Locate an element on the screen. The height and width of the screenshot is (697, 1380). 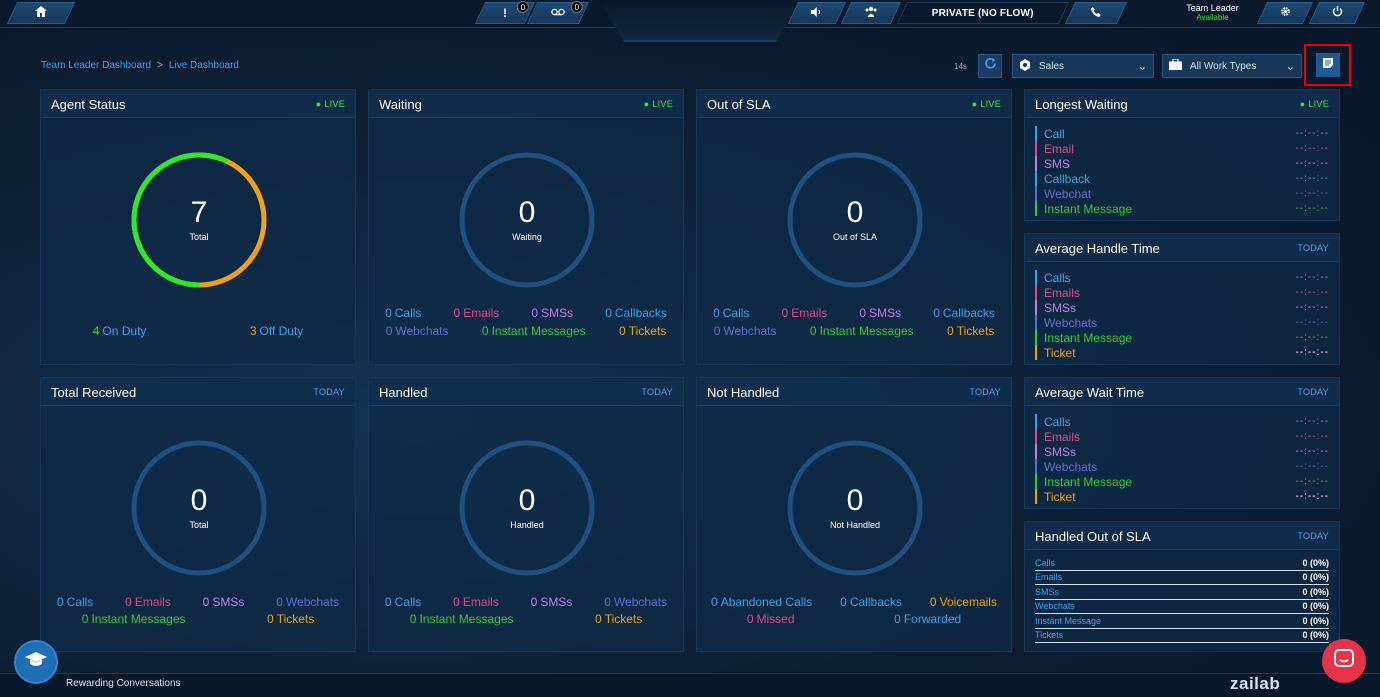
sla-row: Instant Message 0 (0%) is located at coordinates (1182, 621).